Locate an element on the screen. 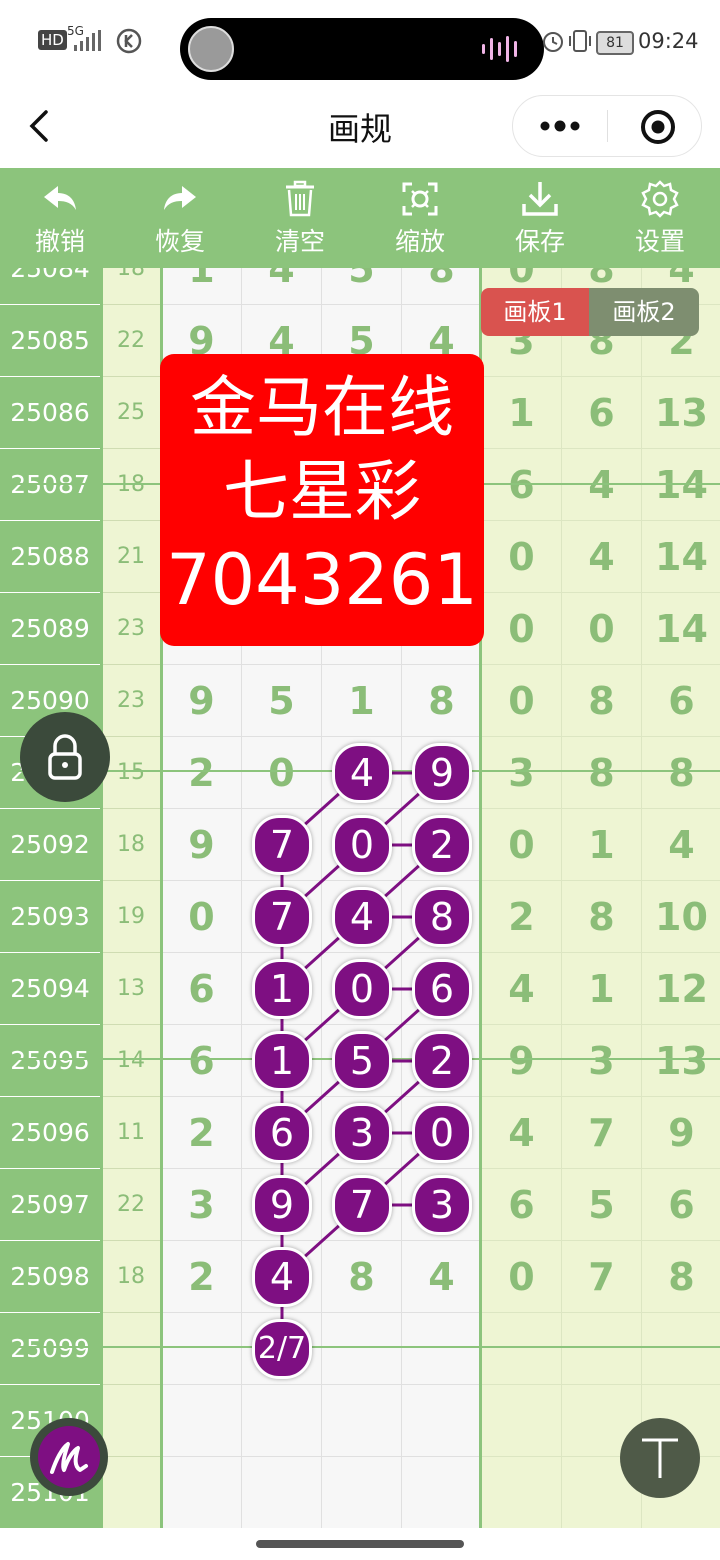 The height and width of the screenshot is (1560, 720). undo-icon is located at coordinates (60, 198).